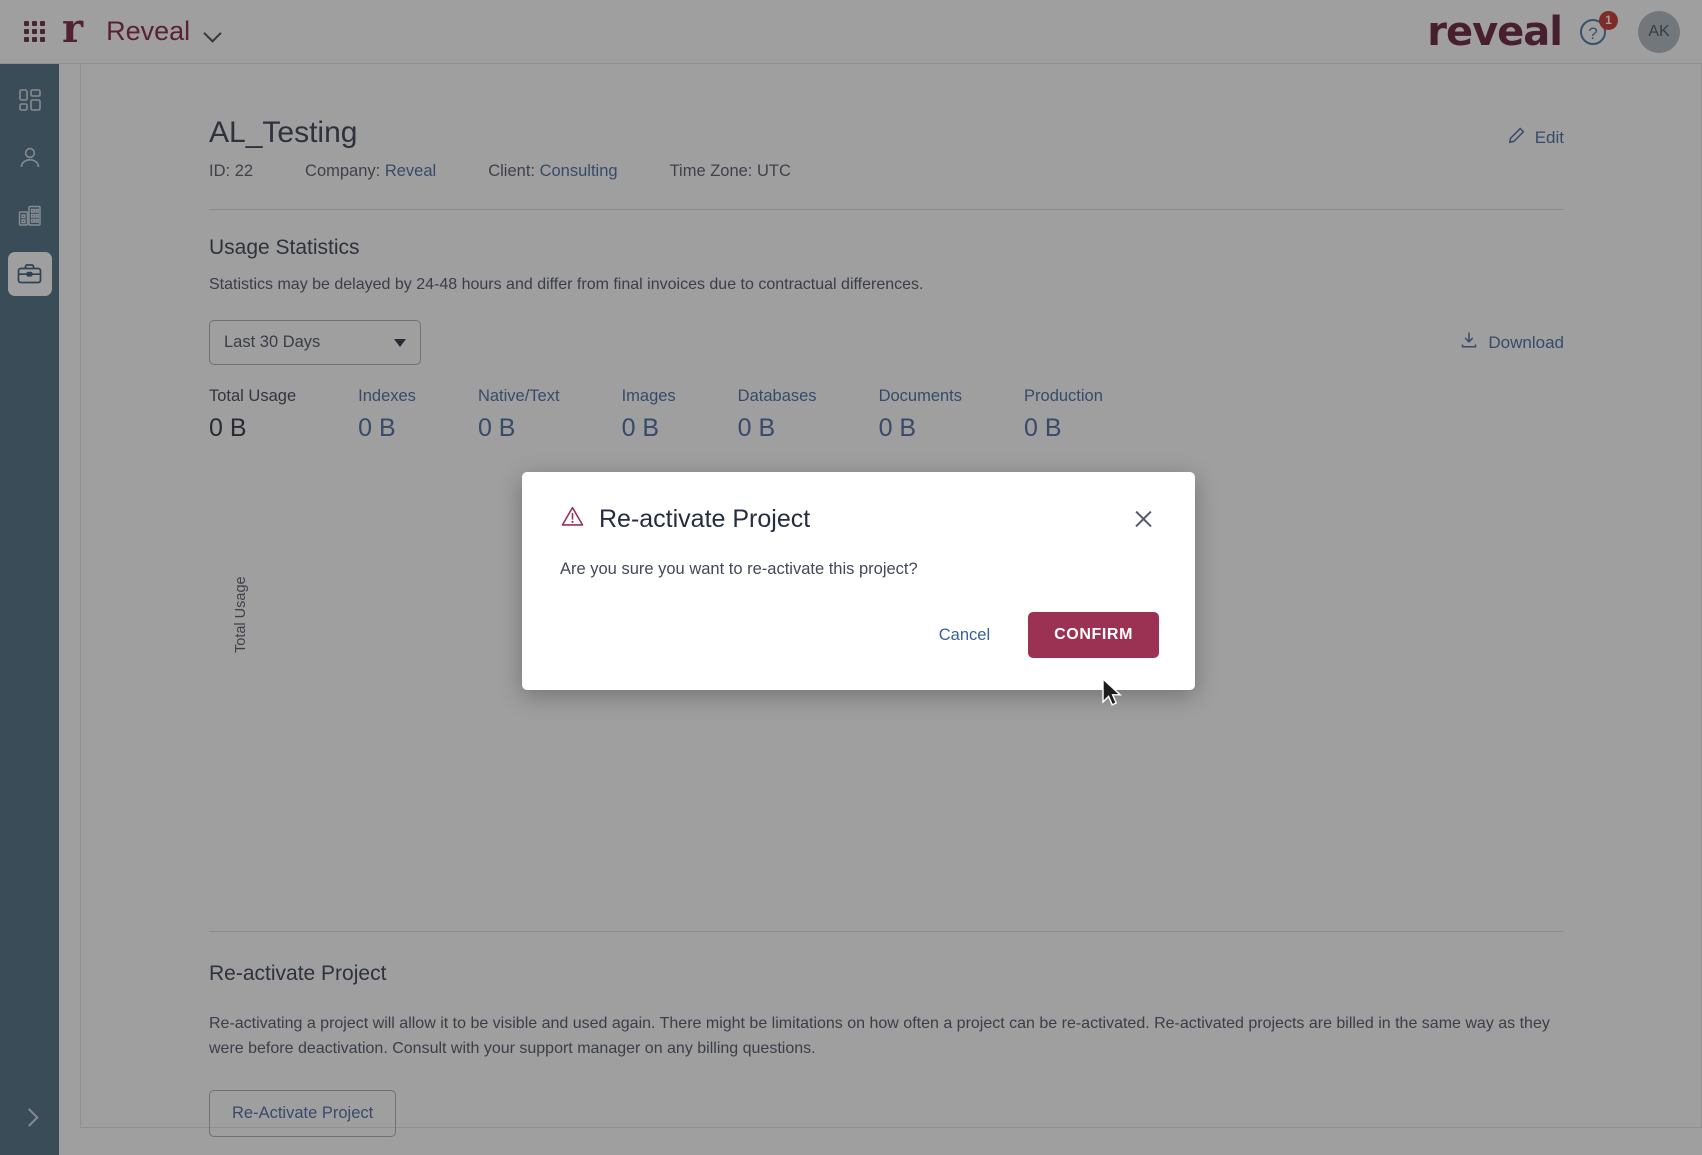 The width and height of the screenshot is (1702, 1155). Describe the element at coordinates (1144, 519) in the screenshot. I see `close-icon` at that location.